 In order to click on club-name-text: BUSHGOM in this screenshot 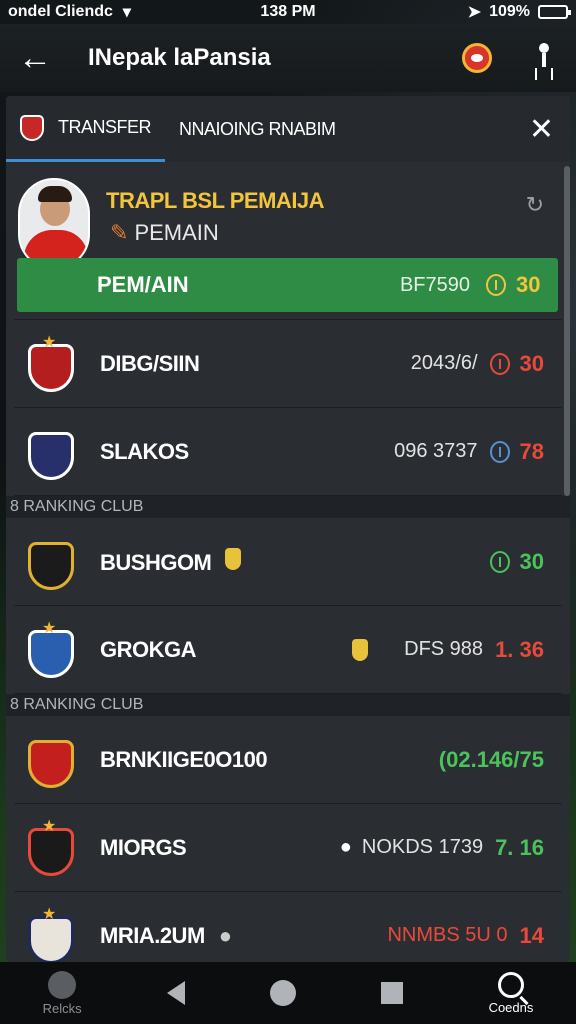, I will do `click(156, 562)`.